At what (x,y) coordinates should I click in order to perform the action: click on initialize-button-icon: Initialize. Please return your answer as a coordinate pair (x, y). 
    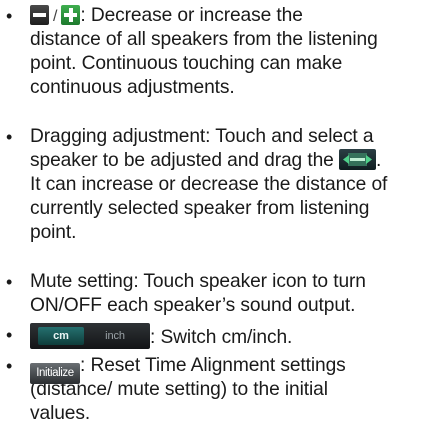
    Looking at the image, I should click on (55, 373).